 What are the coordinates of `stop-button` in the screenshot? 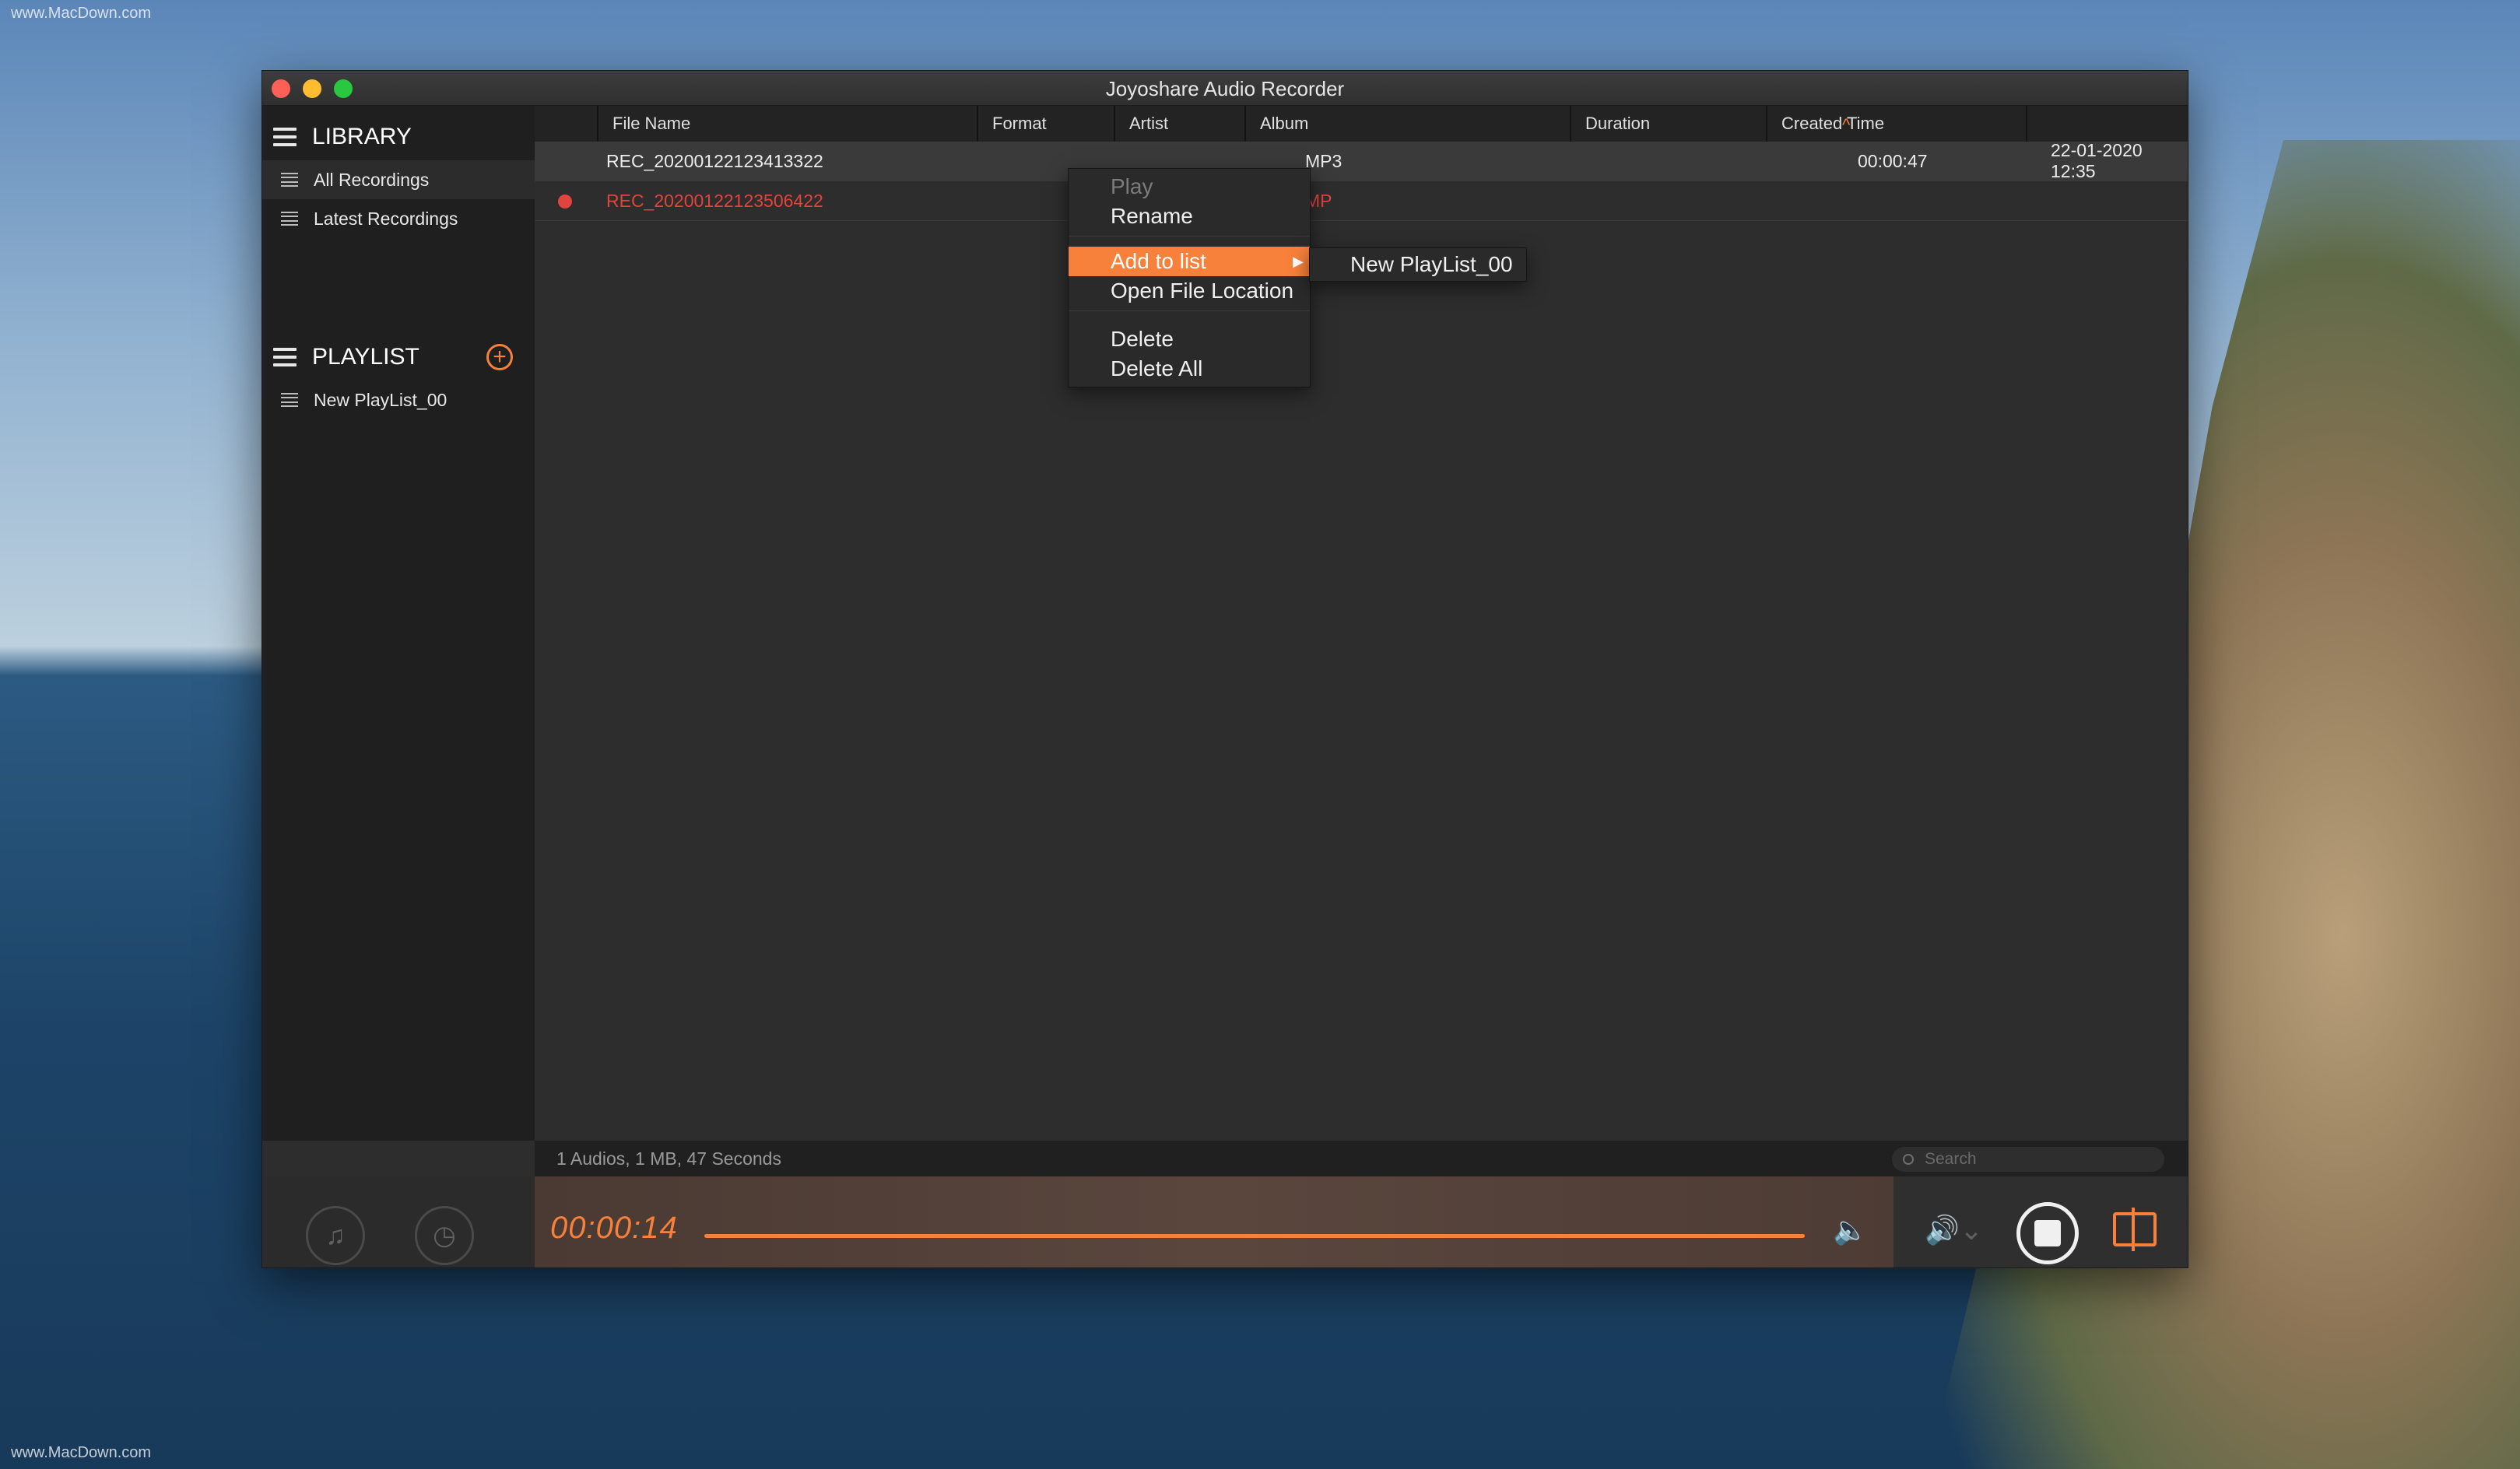 It's located at (2047, 1233).